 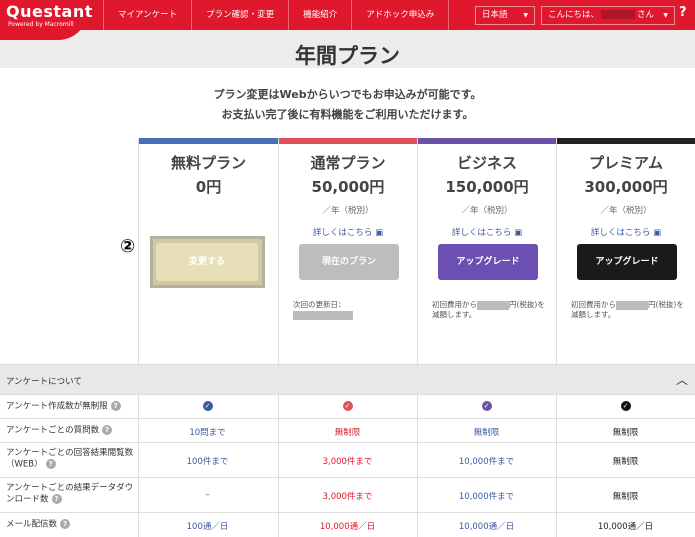 What do you see at coordinates (49, 11) in the screenshot?
I see `logo-text: Questant` at bounding box center [49, 11].